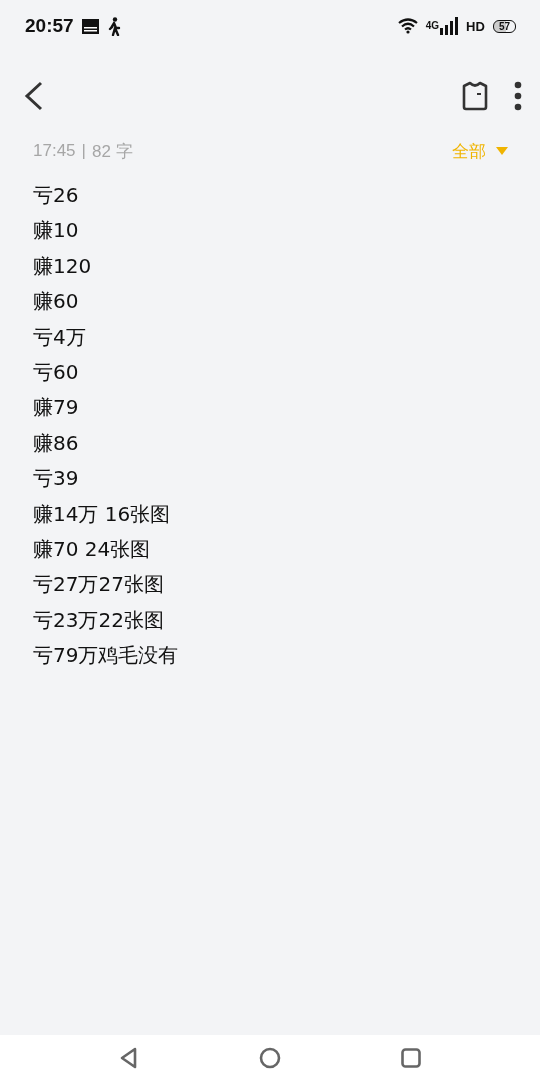  What do you see at coordinates (56, 302) in the screenshot?
I see `note-line: 赚60` at bounding box center [56, 302].